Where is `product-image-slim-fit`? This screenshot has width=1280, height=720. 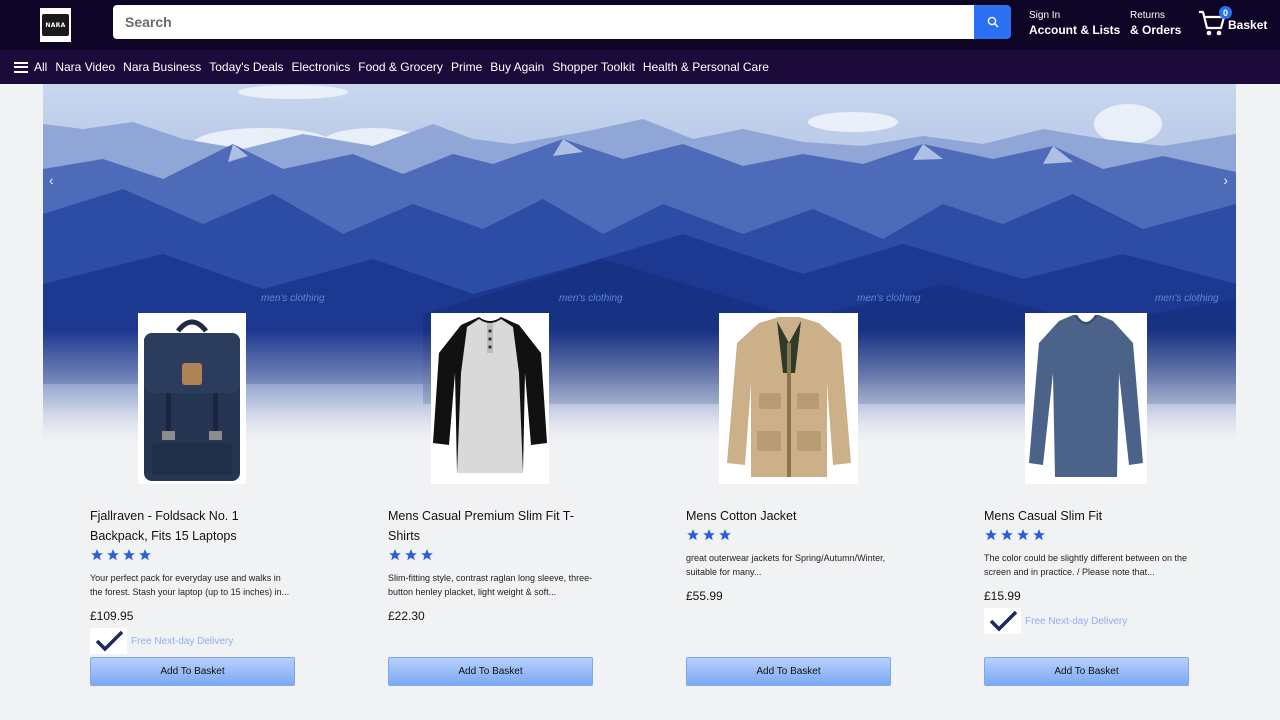
product-image-slim-fit is located at coordinates (1086, 398).